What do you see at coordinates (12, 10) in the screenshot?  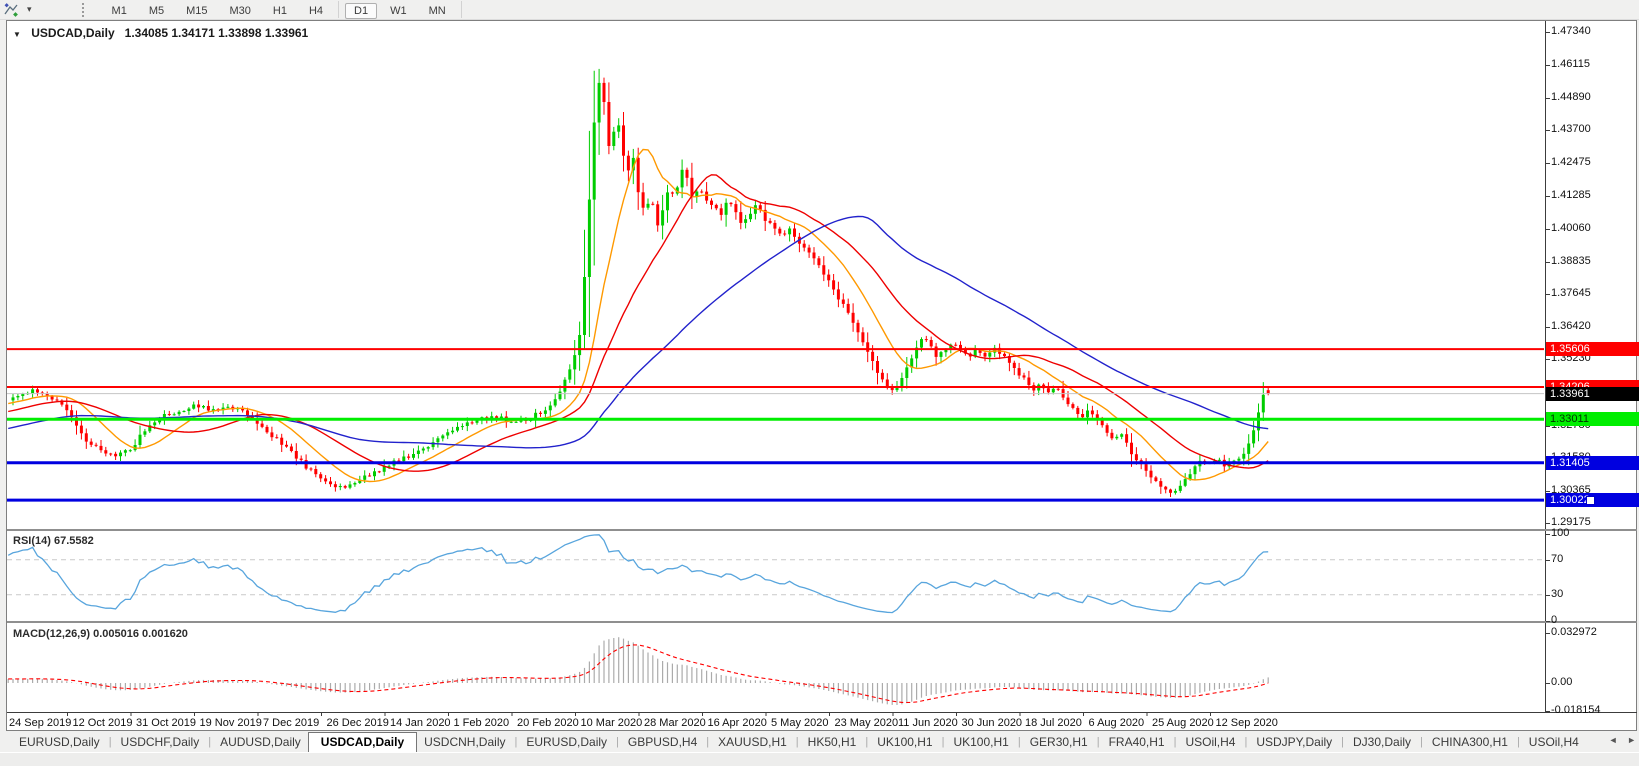 I see `chart-cursor-icon` at bounding box center [12, 10].